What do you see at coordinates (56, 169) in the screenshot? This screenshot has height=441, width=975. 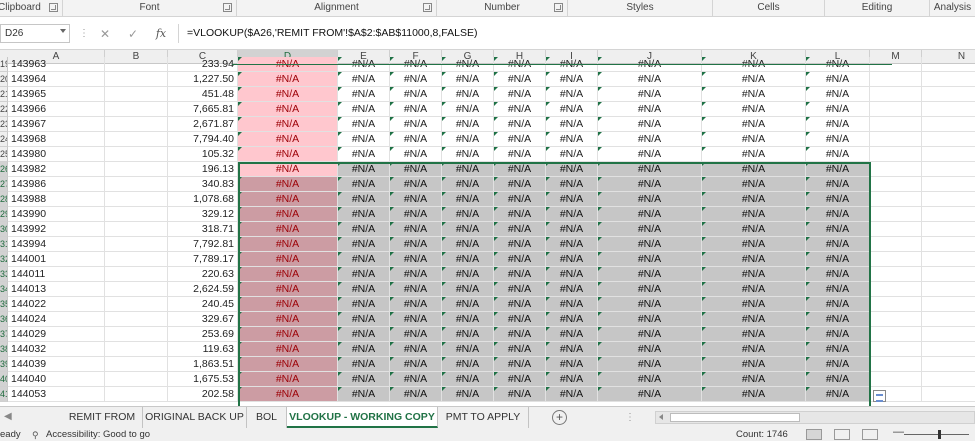 I see `cell-invoice-number: 143982` at bounding box center [56, 169].